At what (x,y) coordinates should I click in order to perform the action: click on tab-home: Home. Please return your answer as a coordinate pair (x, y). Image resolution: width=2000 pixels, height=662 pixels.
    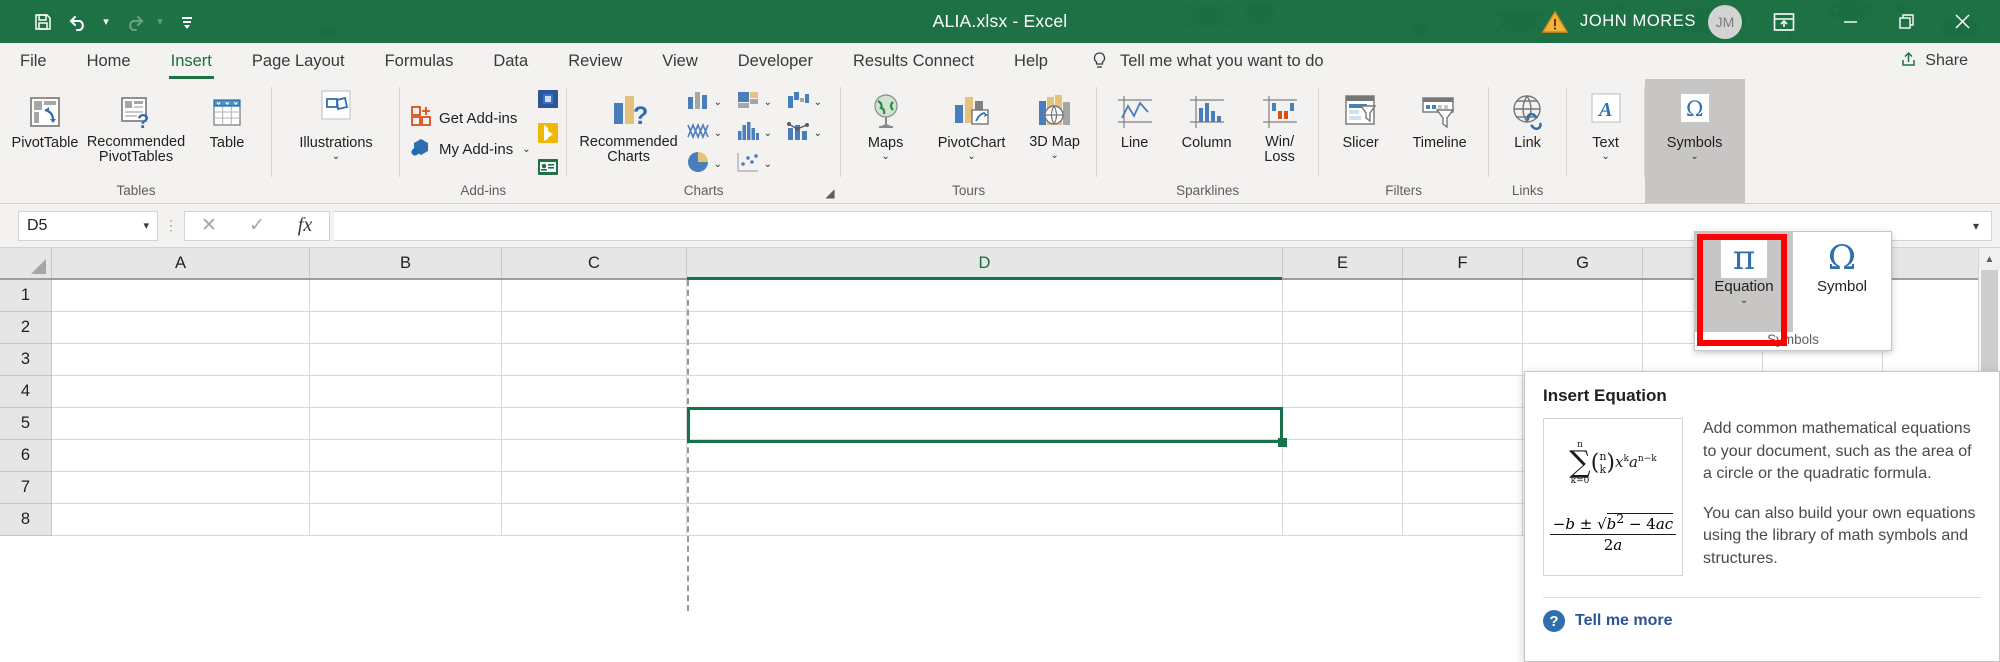
    Looking at the image, I should click on (109, 61).